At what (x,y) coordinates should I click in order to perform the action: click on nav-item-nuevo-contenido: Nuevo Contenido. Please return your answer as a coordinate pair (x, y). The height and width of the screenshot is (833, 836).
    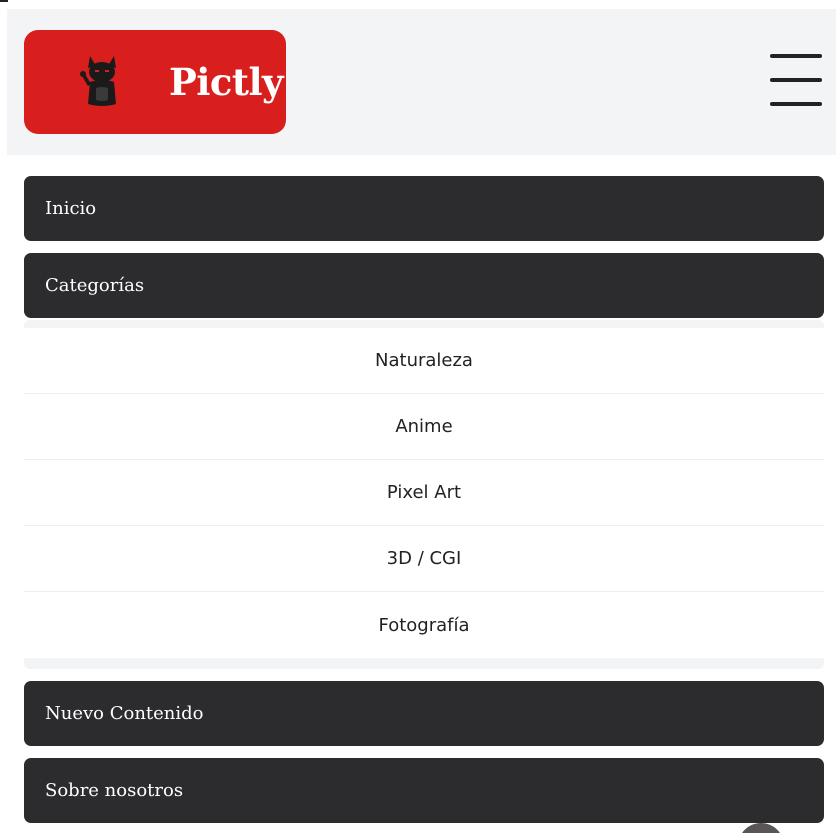
    Looking at the image, I should click on (424, 713).